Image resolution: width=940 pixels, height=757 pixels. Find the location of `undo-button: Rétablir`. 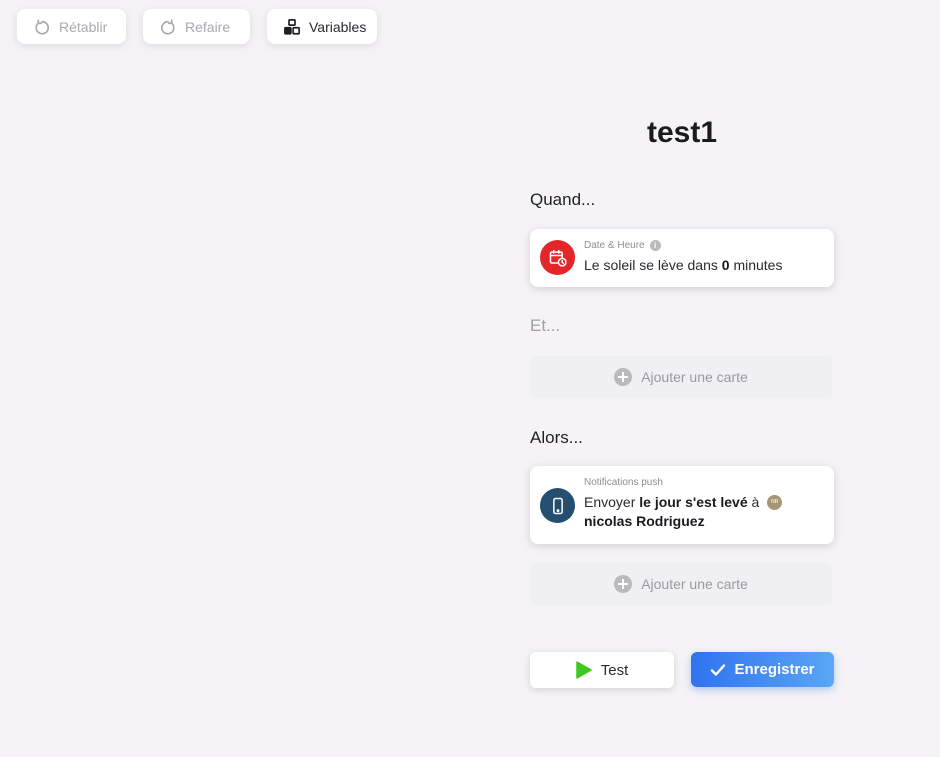

undo-button: Rétablir is located at coordinates (71, 26).